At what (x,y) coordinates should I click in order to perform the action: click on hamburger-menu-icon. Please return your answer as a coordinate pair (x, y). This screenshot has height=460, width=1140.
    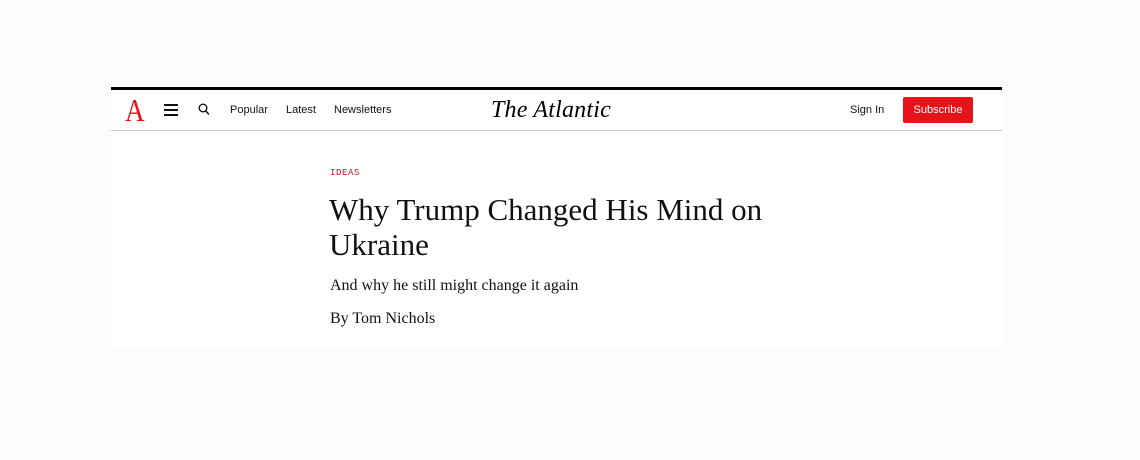
    Looking at the image, I should click on (171, 110).